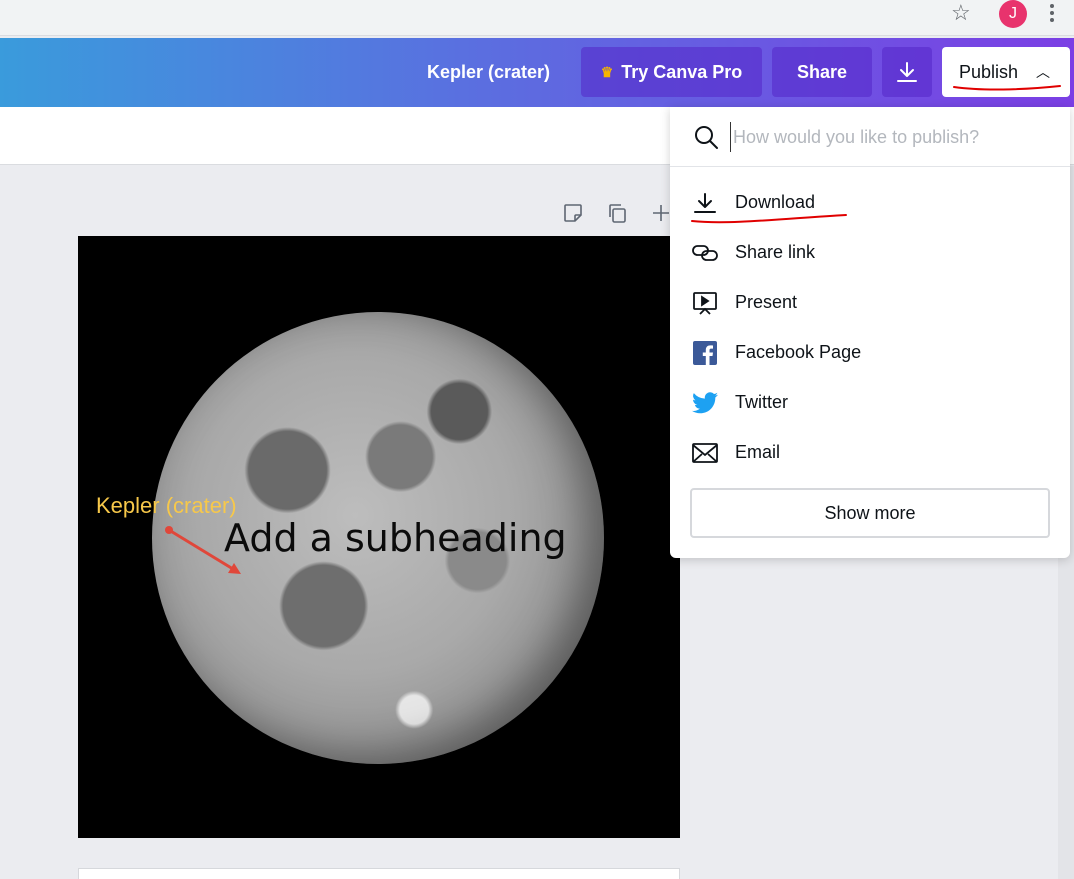 This screenshot has height=879, width=1074. I want to click on subheading-text: Add a subheading, so click(395, 538).